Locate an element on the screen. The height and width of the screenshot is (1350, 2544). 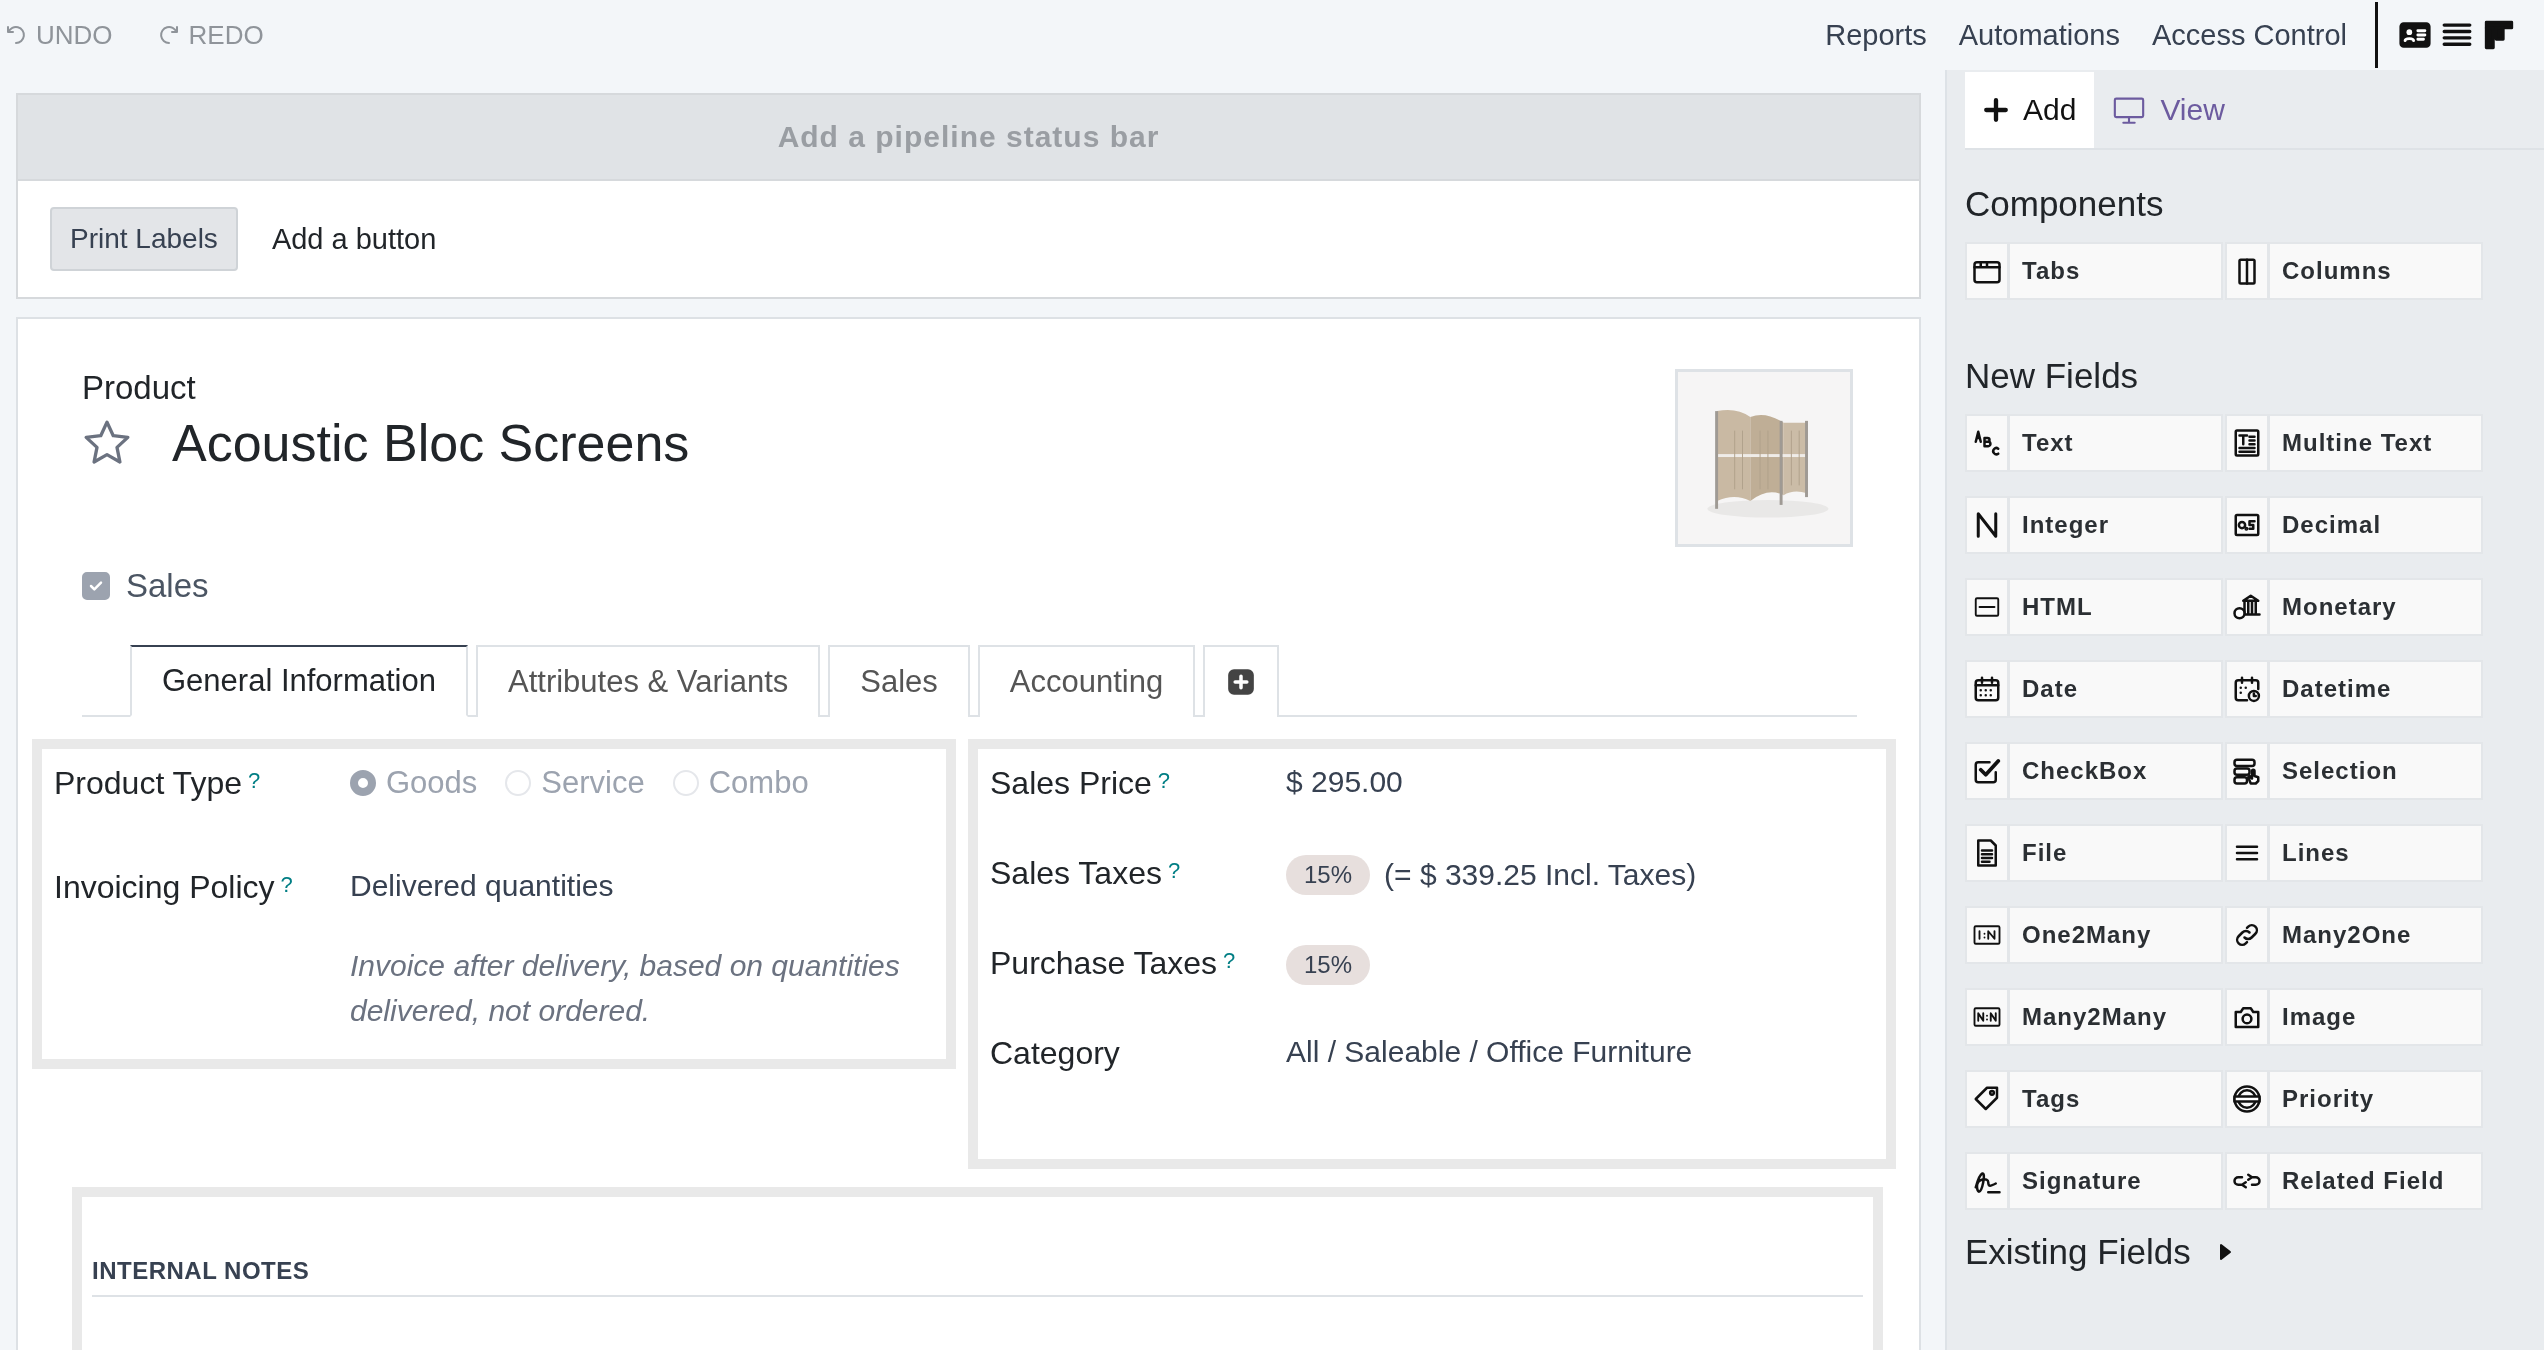
tax-included-text: (= $ 339.25 Incl. Taxes) is located at coordinates (1540, 875).